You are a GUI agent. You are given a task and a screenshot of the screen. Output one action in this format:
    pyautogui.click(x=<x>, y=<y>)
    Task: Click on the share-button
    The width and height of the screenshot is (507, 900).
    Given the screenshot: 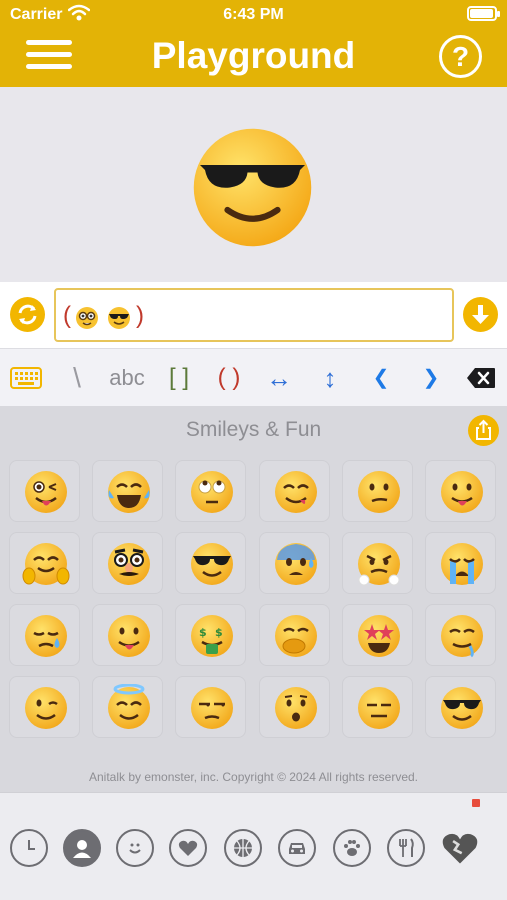 What is the action you would take?
    pyautogui.click(x=483, y=430)
    